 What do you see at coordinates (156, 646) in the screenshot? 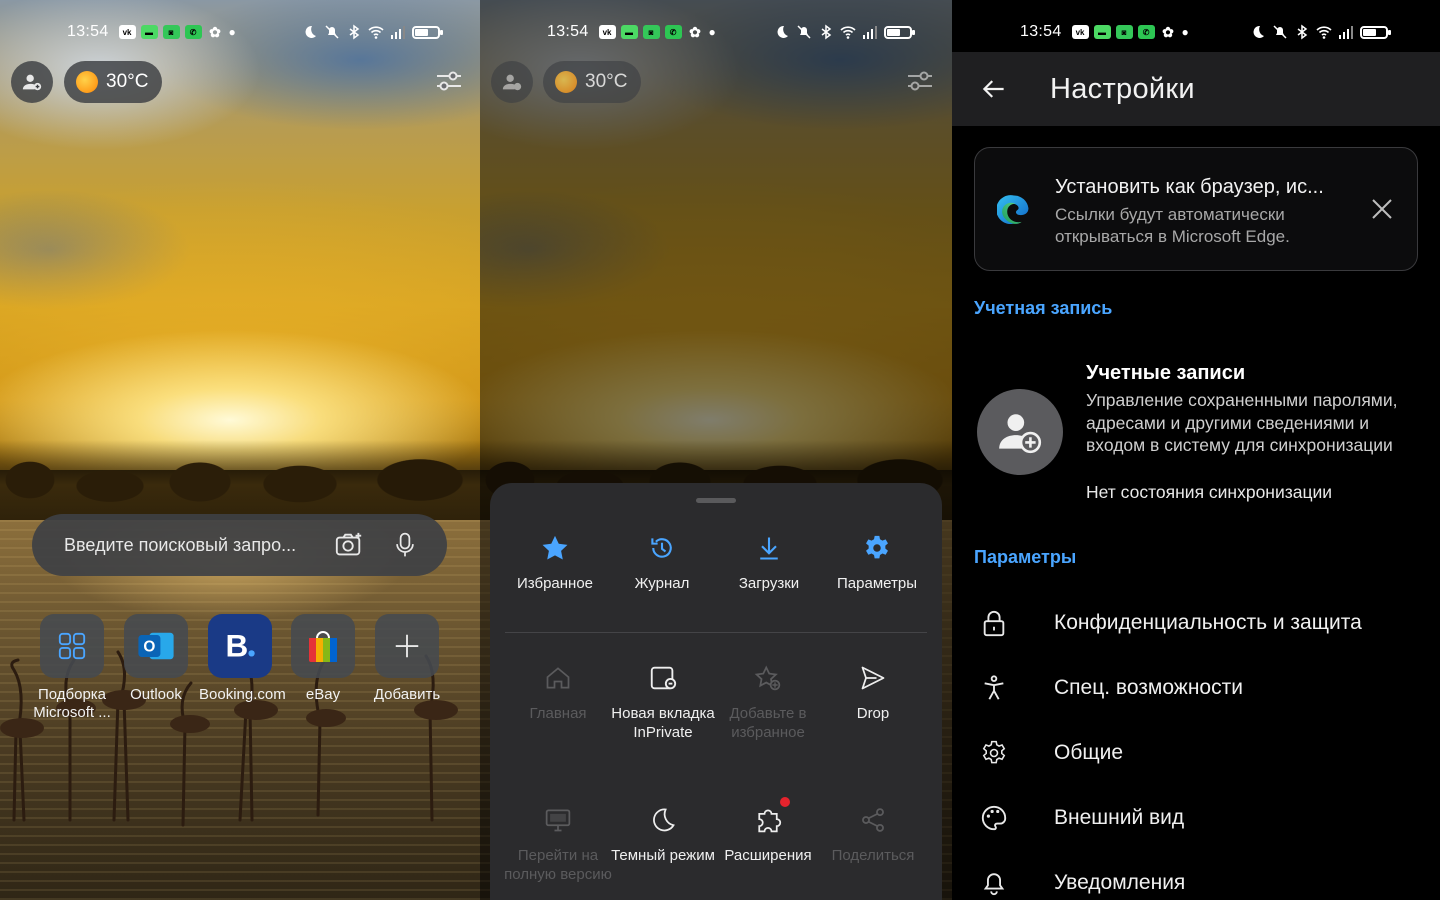
I see `outlook-icon: O` at bounding box center [156, 646].